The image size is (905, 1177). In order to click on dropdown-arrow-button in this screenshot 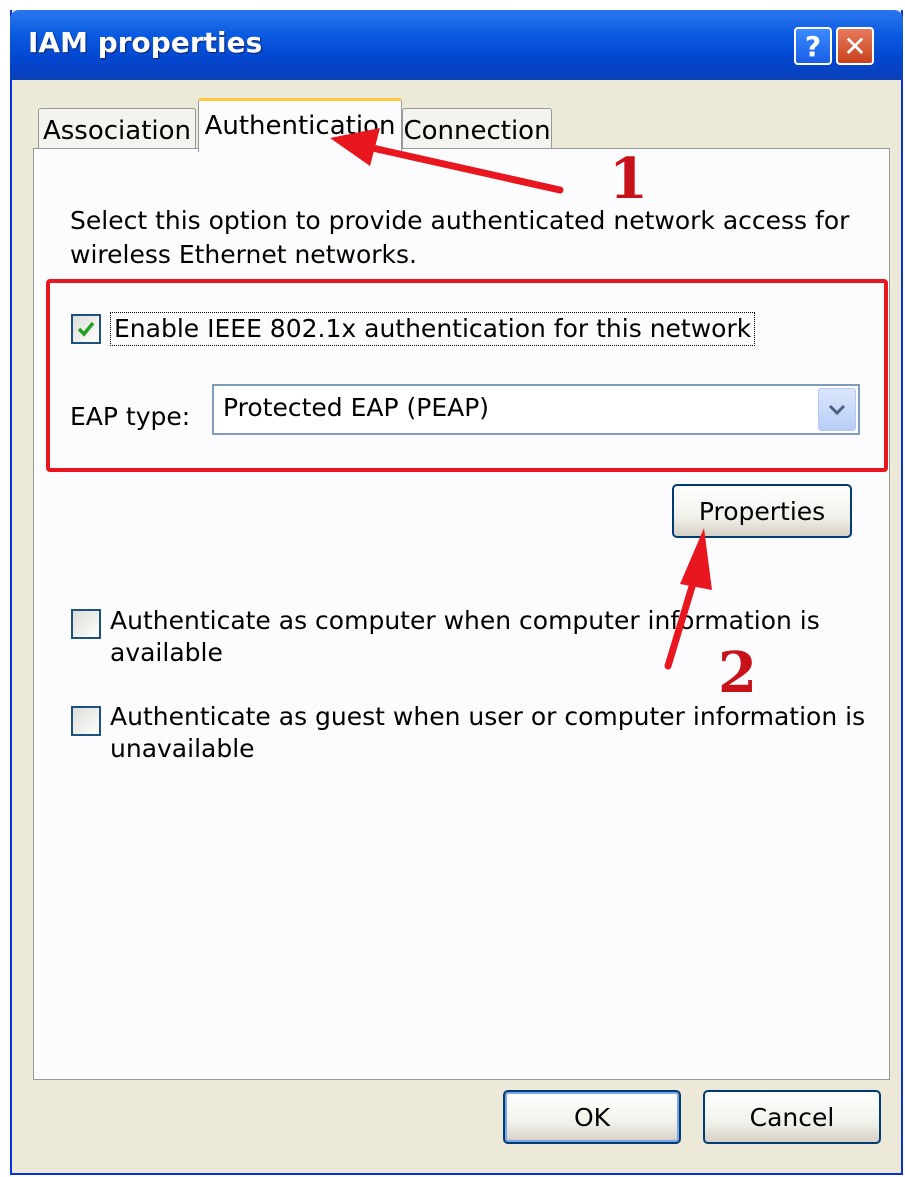, I will do `click(837, 409)`.